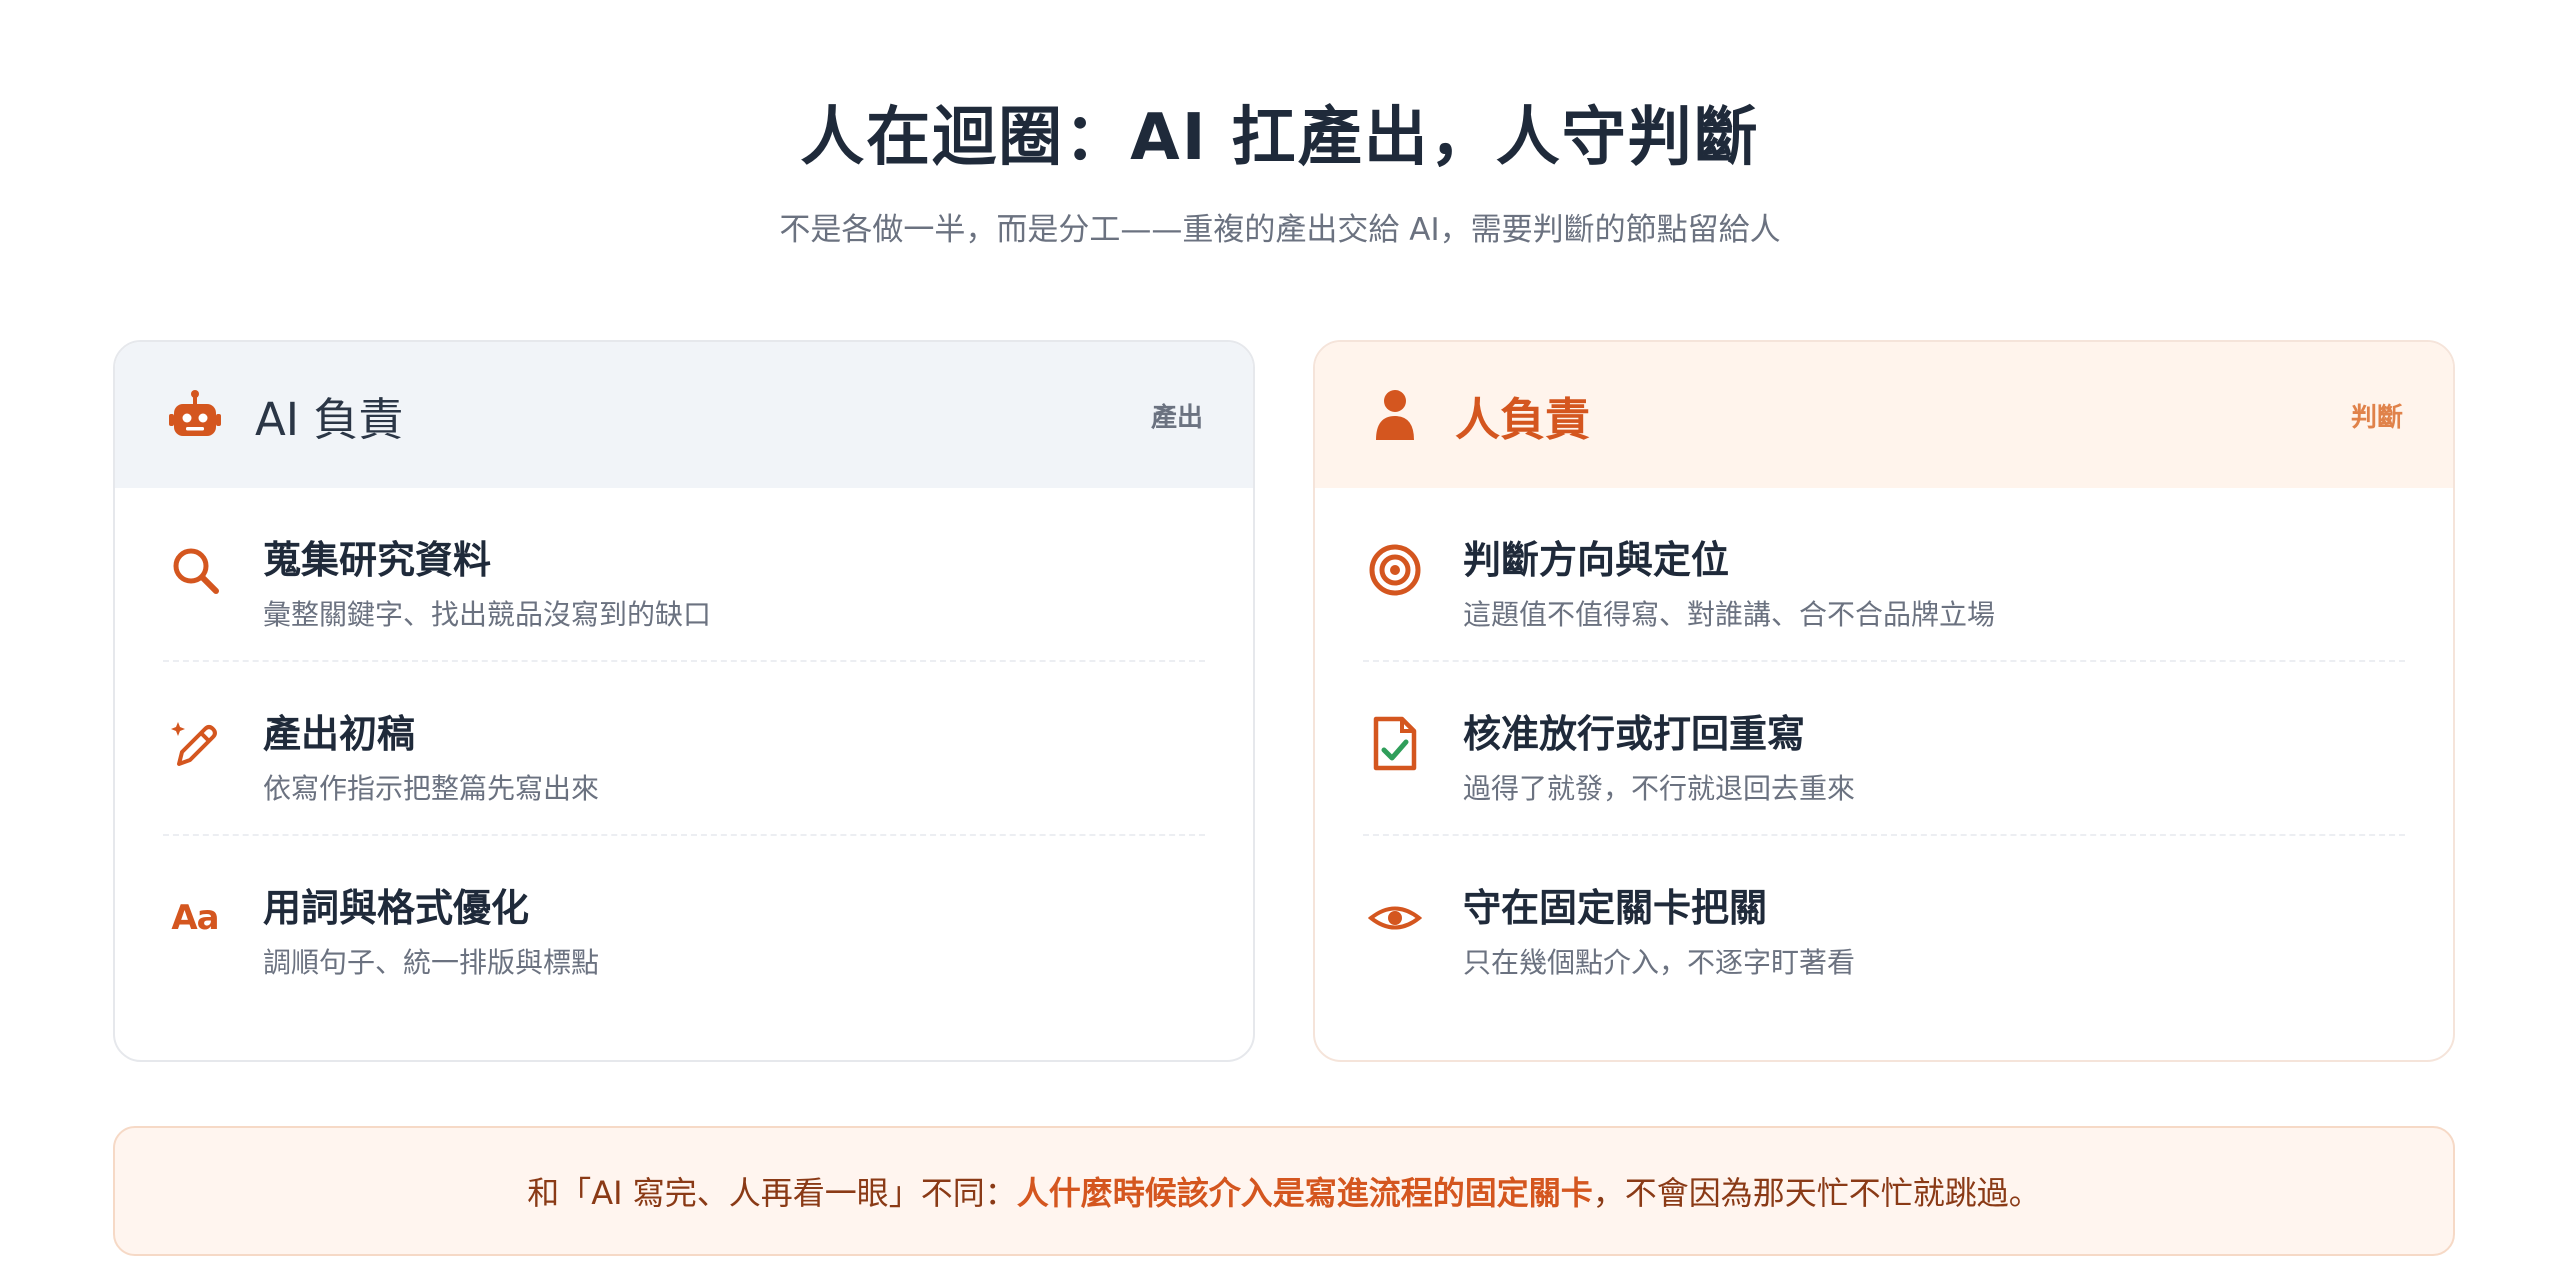 This screenshot has height=1276, width=2560. I want to click on list-item: Aa 用詞與格式優化 調順句子、統一排版與標點, so click(684, 923).